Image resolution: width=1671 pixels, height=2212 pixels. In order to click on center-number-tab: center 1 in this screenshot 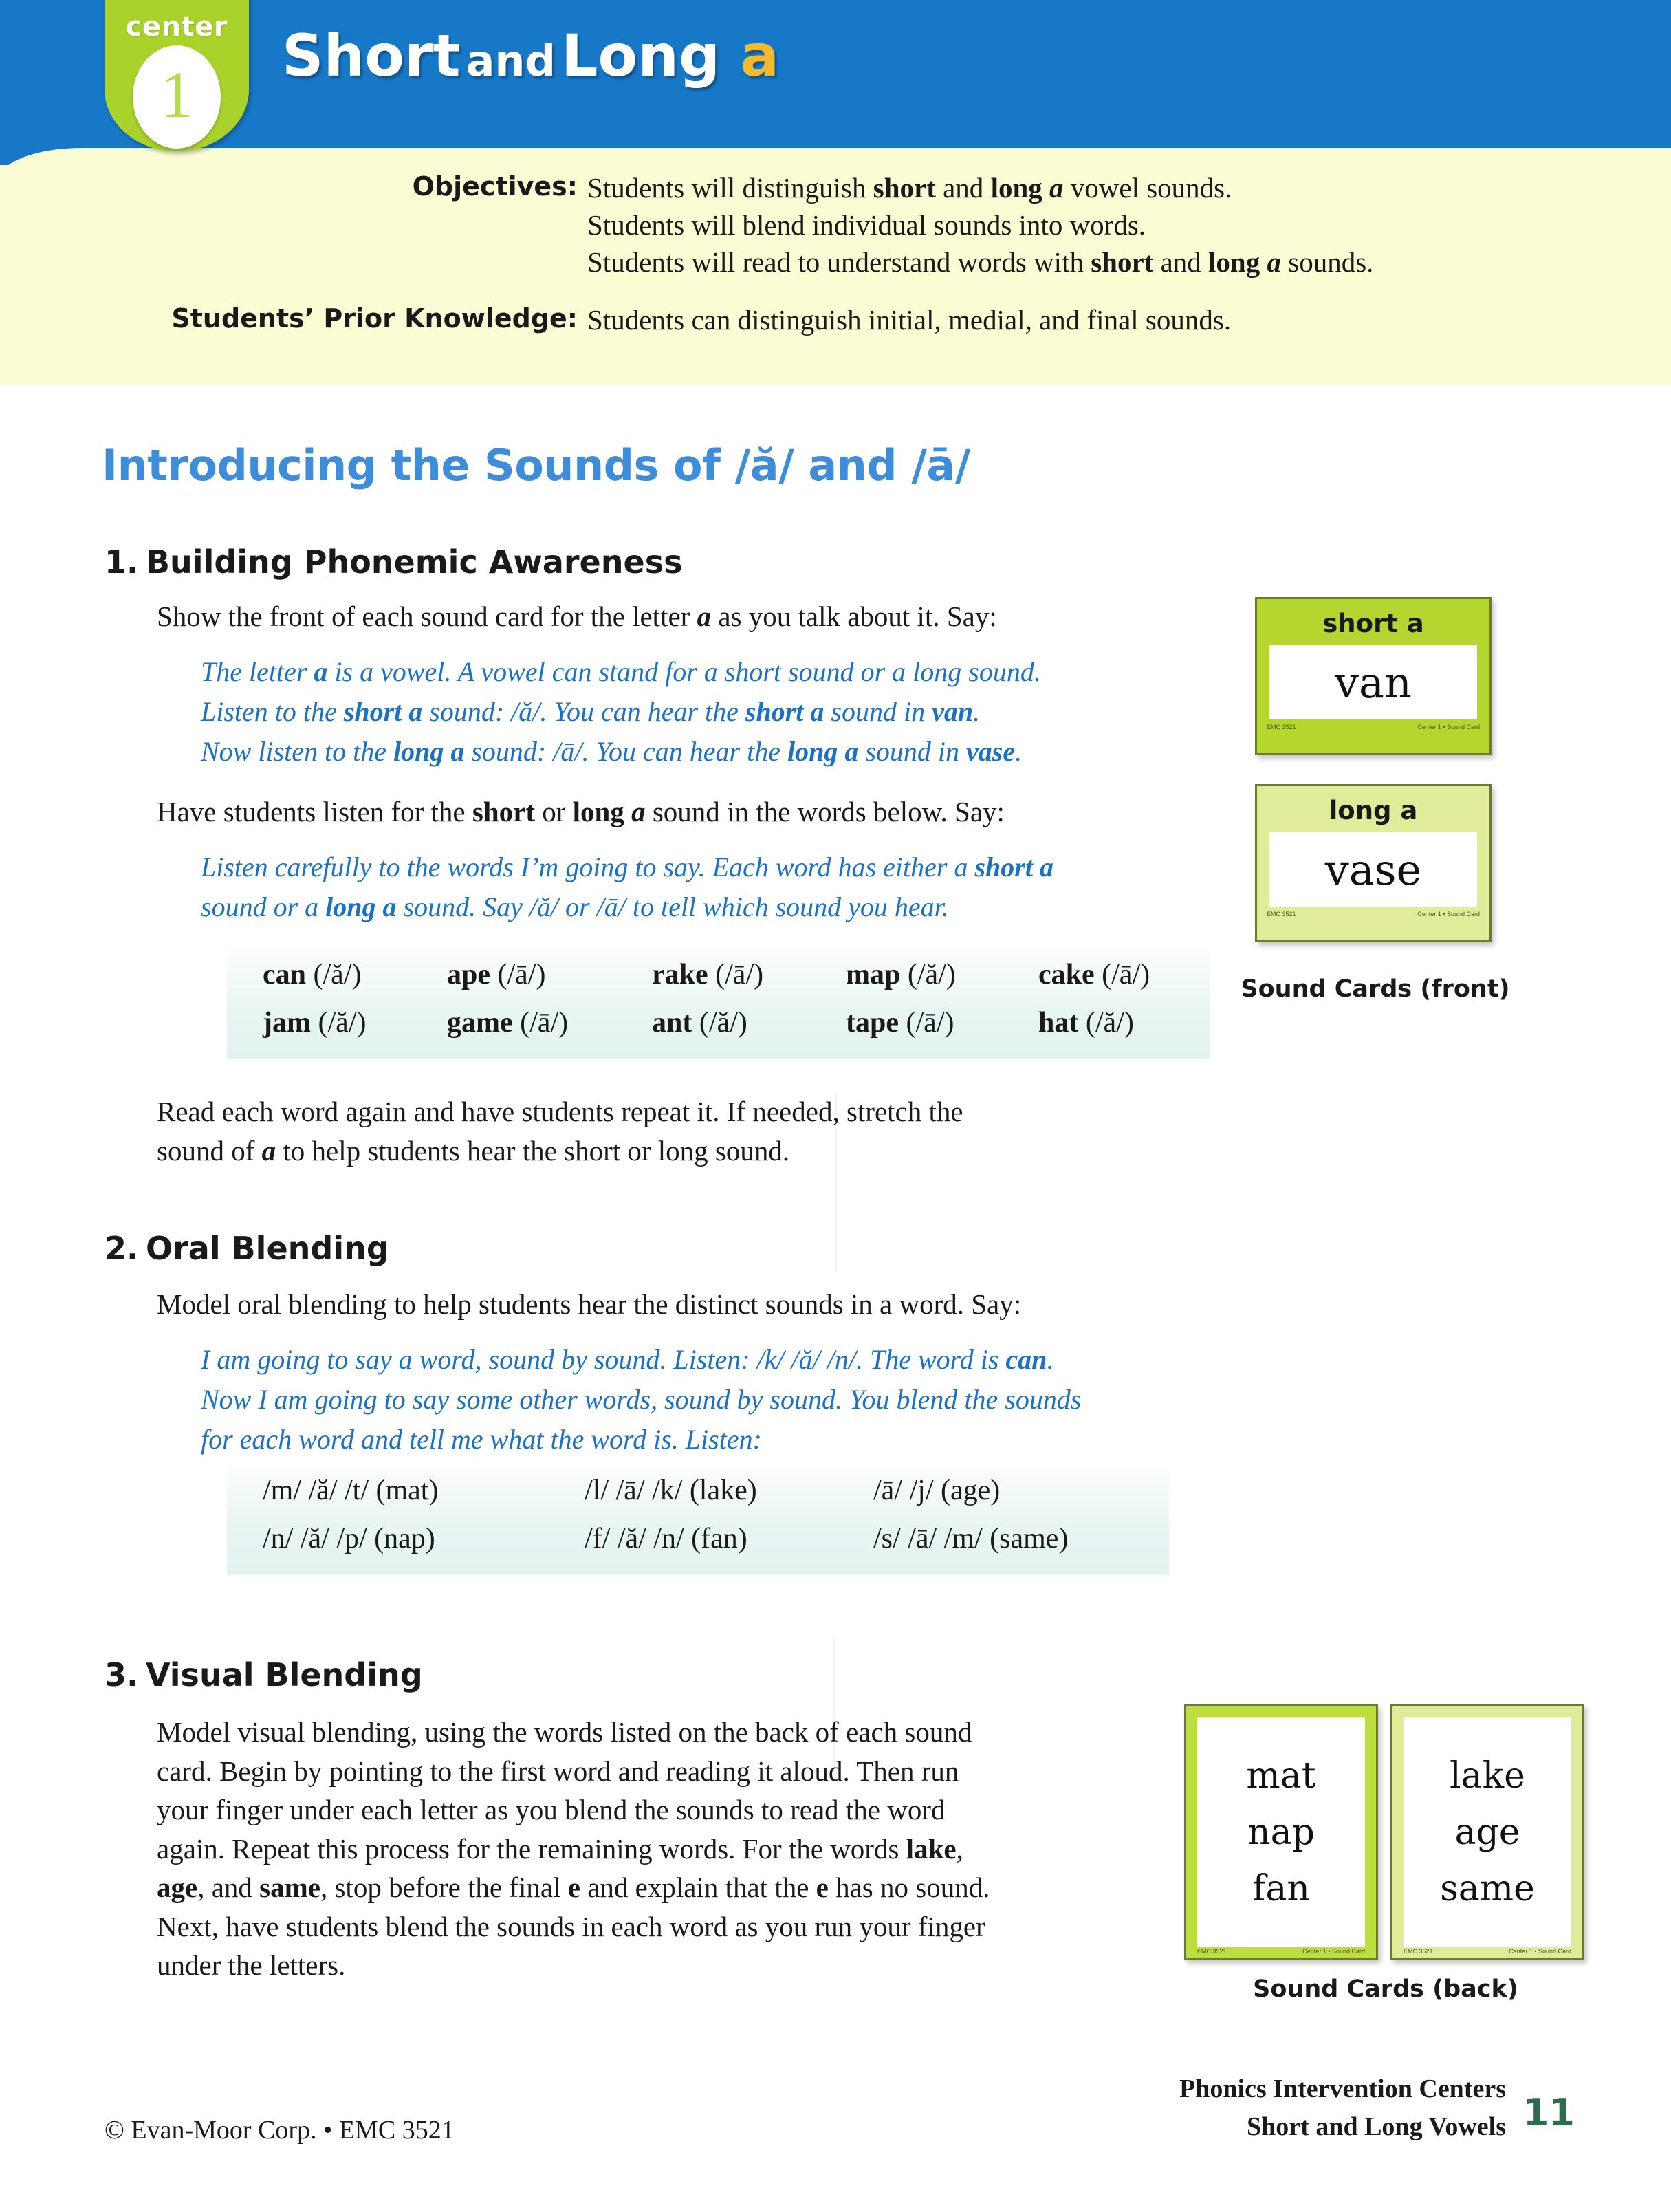, I will do `click(177, 75)`.